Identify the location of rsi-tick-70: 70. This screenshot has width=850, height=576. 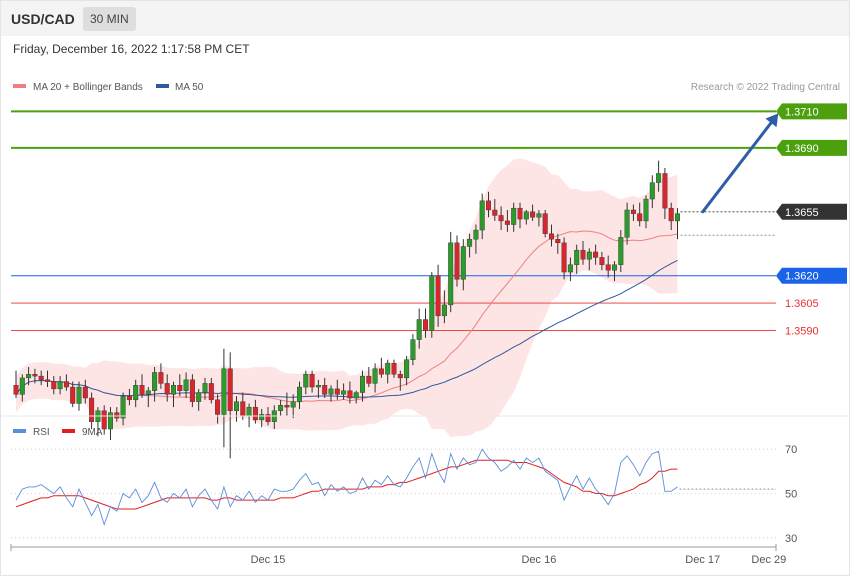
(791, 450).